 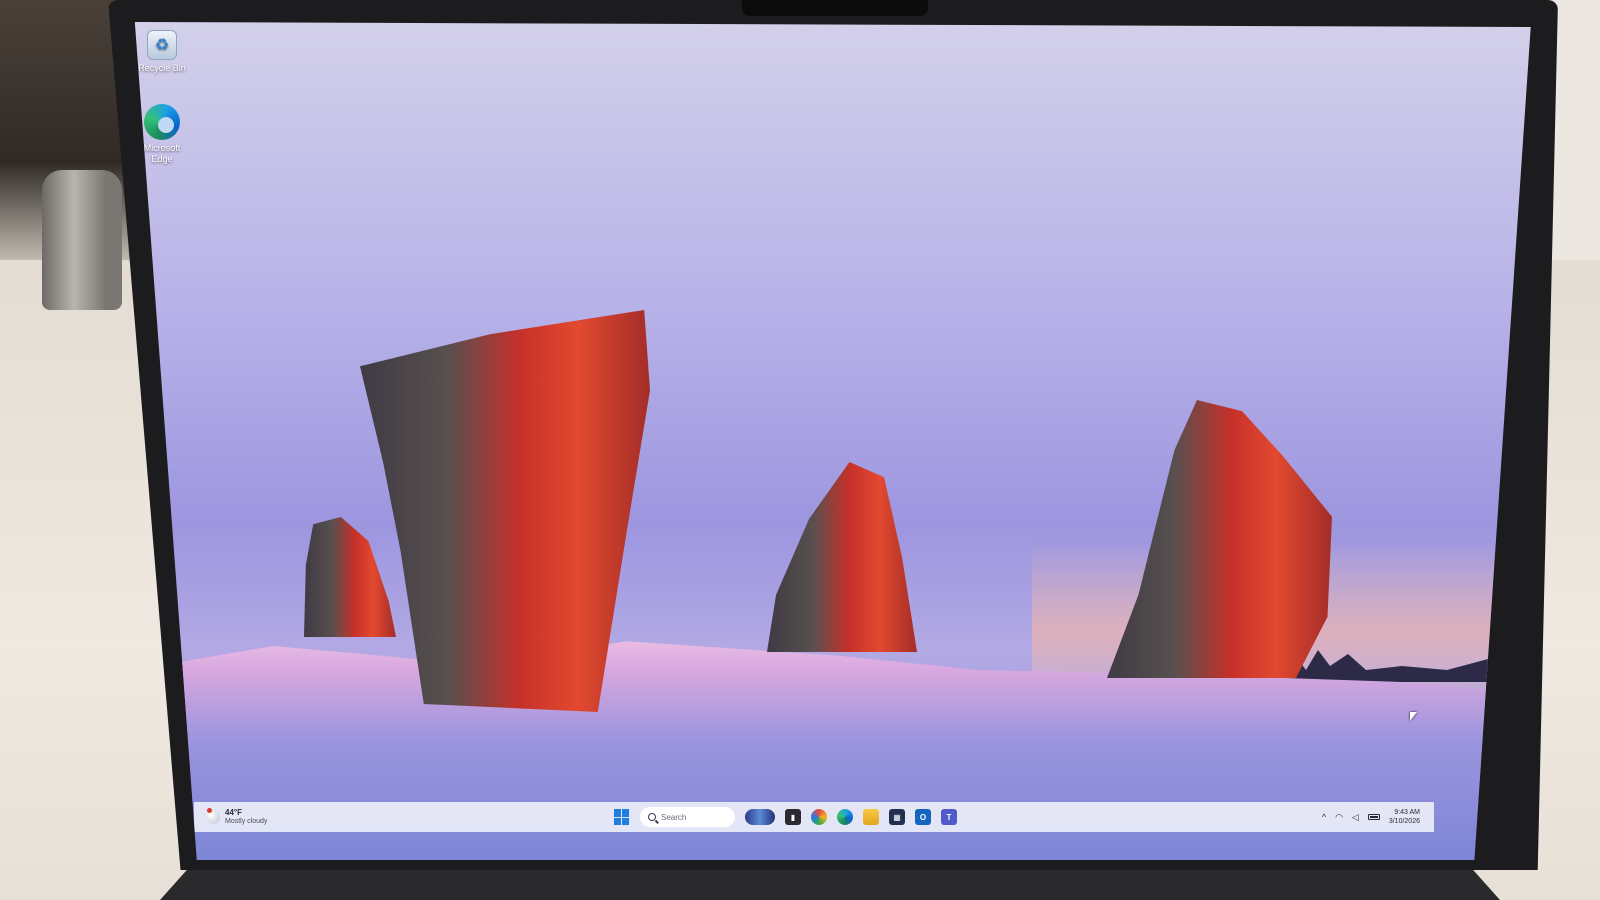 I want to click on copilot-icon, so click(x=819, y=817).